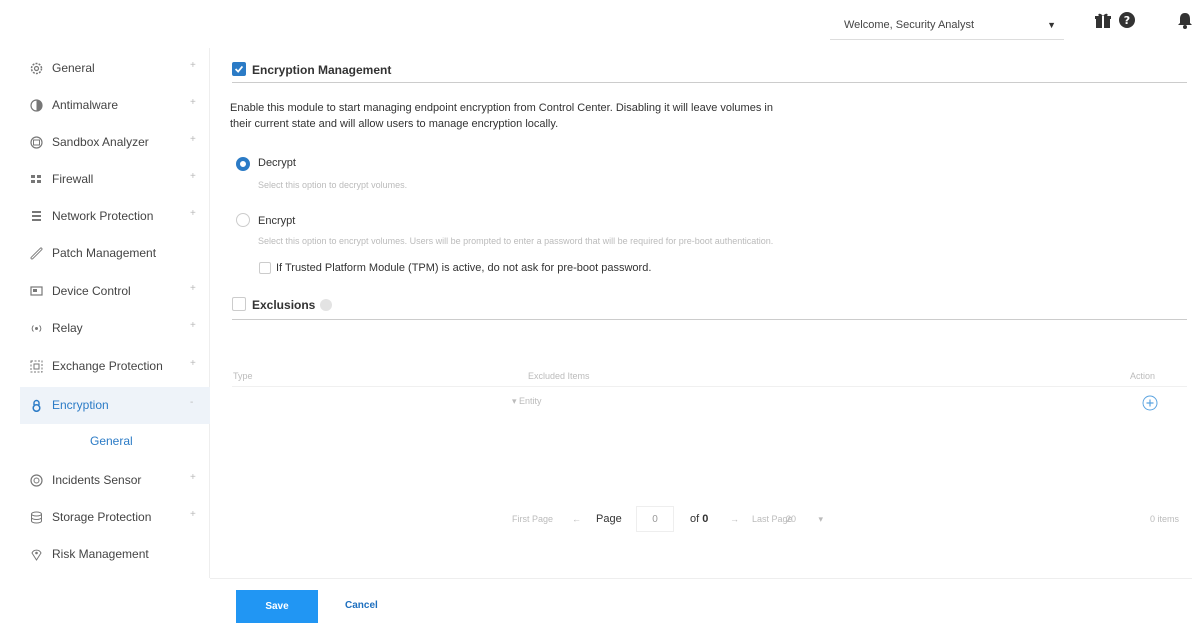 This screenshot has height=623, width=1192. I want to click on entity-placeholder: Entity, so click(530, 401).